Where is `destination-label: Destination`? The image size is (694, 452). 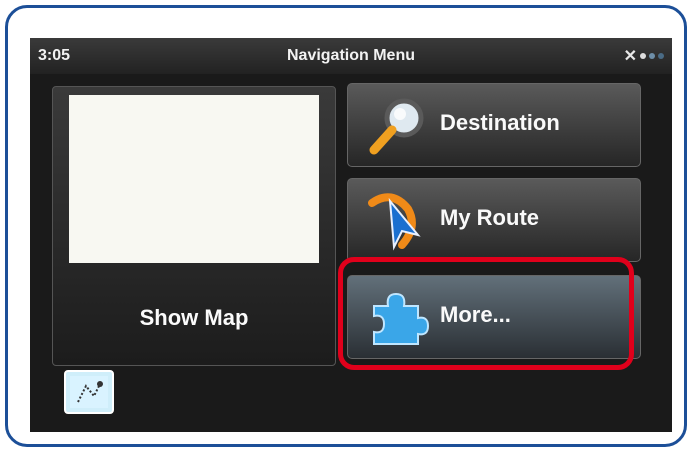 destination-label: Destination is located at coordinates (500, 122).